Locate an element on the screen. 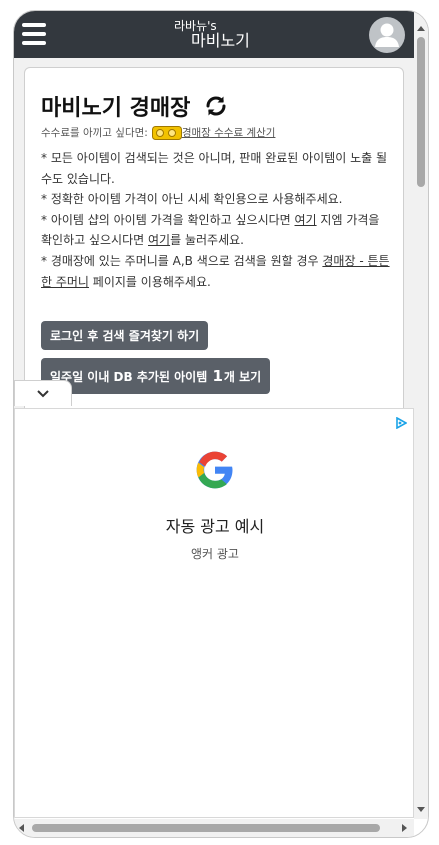  horizontal-scrollbar is located at coordinates (214, 828).